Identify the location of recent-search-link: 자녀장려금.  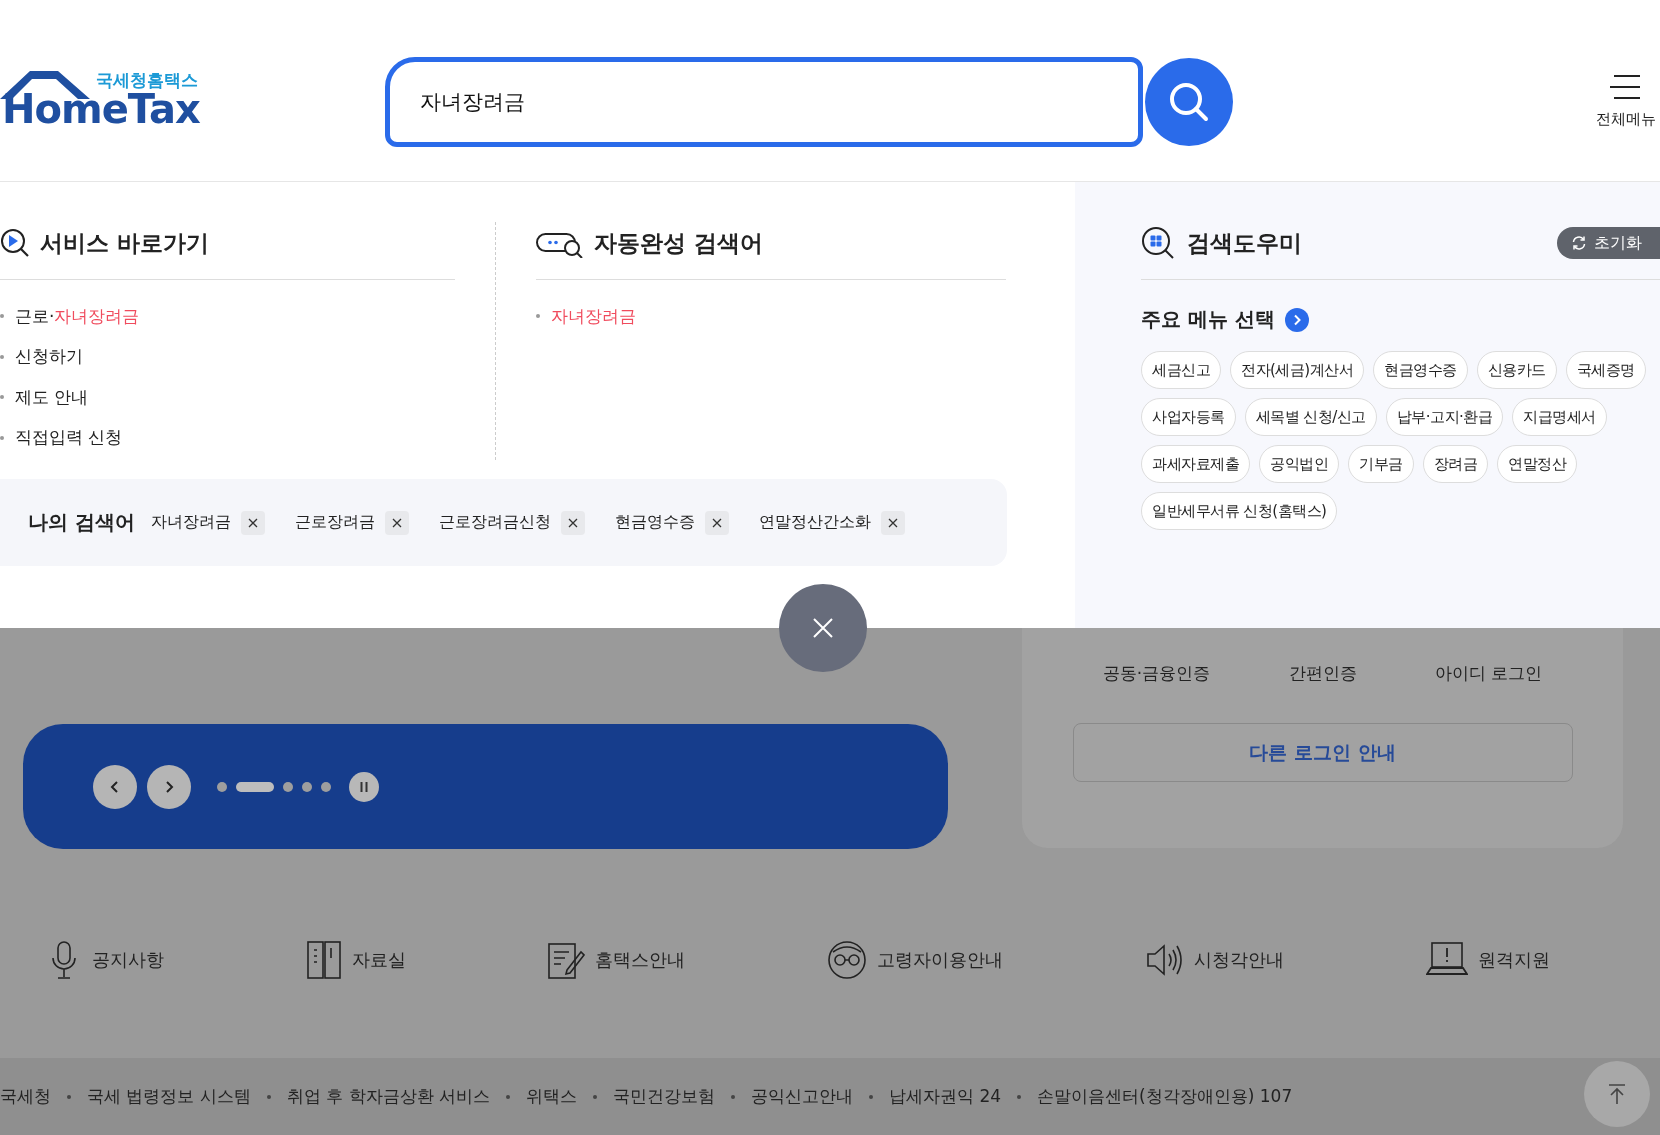
(190, 522).